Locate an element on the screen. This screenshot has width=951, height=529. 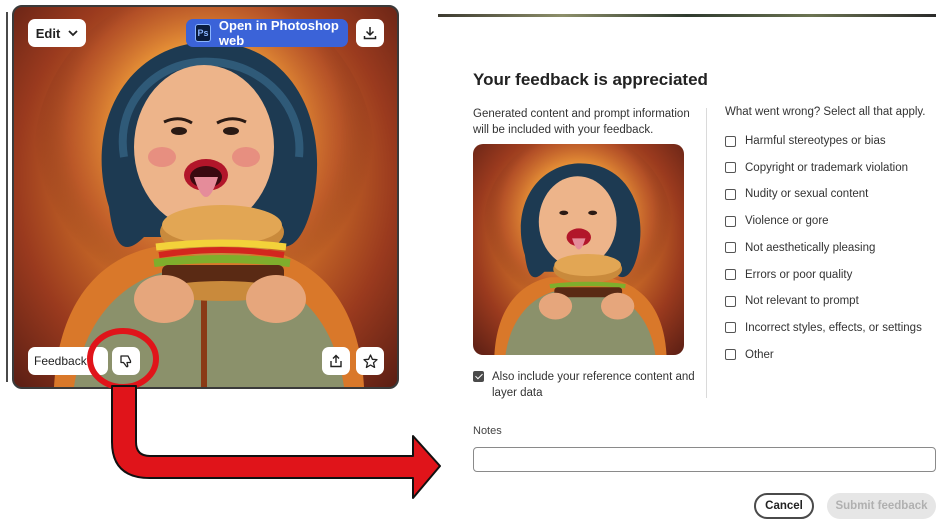
feedback-option: Copyright or trademark violation is located at coordinates (816, 168).